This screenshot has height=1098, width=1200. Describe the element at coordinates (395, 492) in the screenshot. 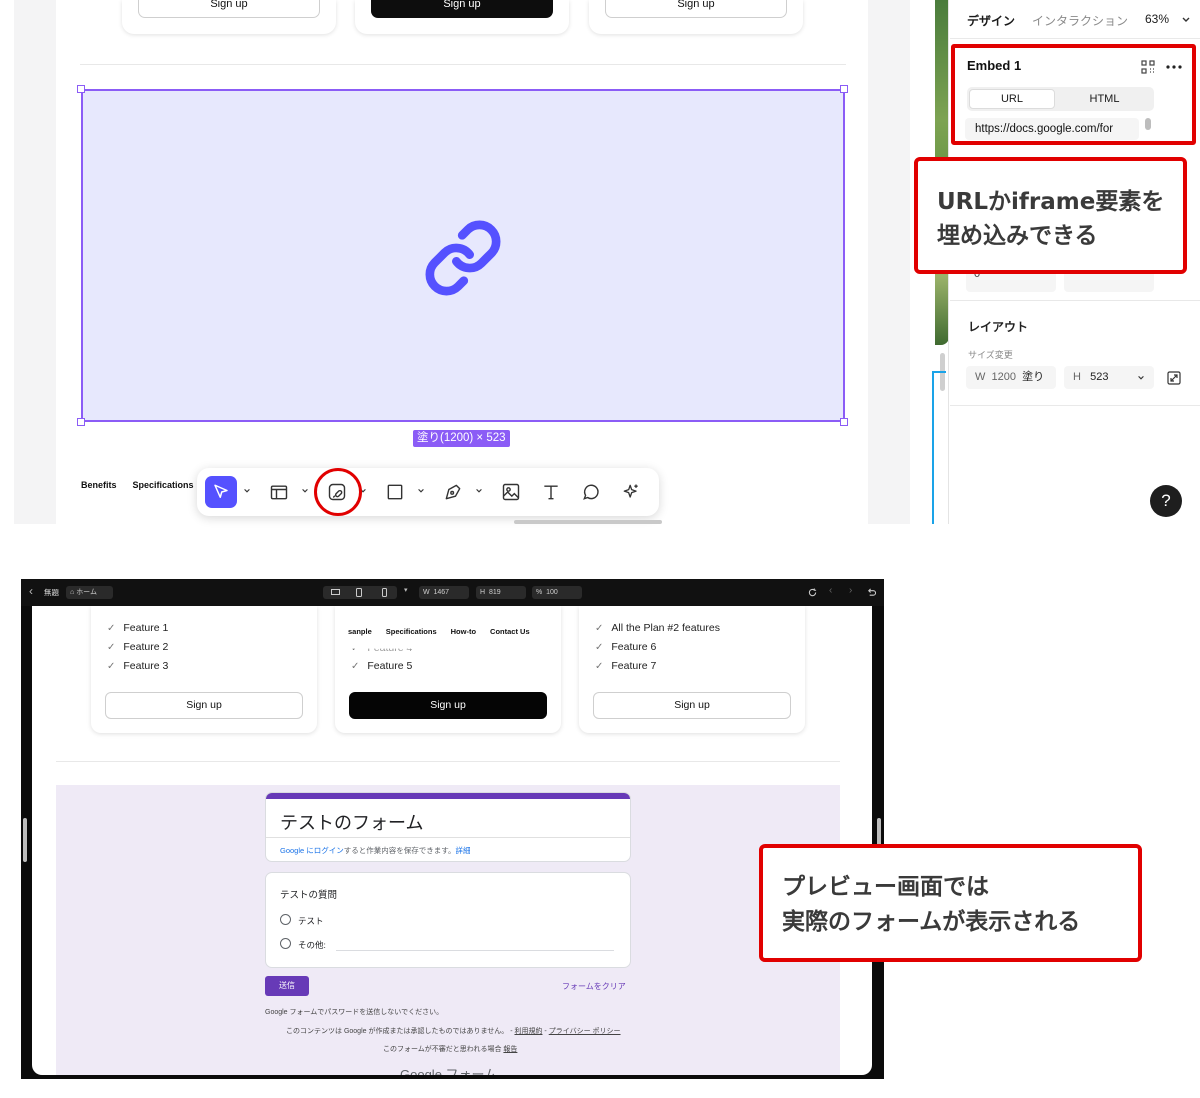

I see `shape-tool-button` at that location.